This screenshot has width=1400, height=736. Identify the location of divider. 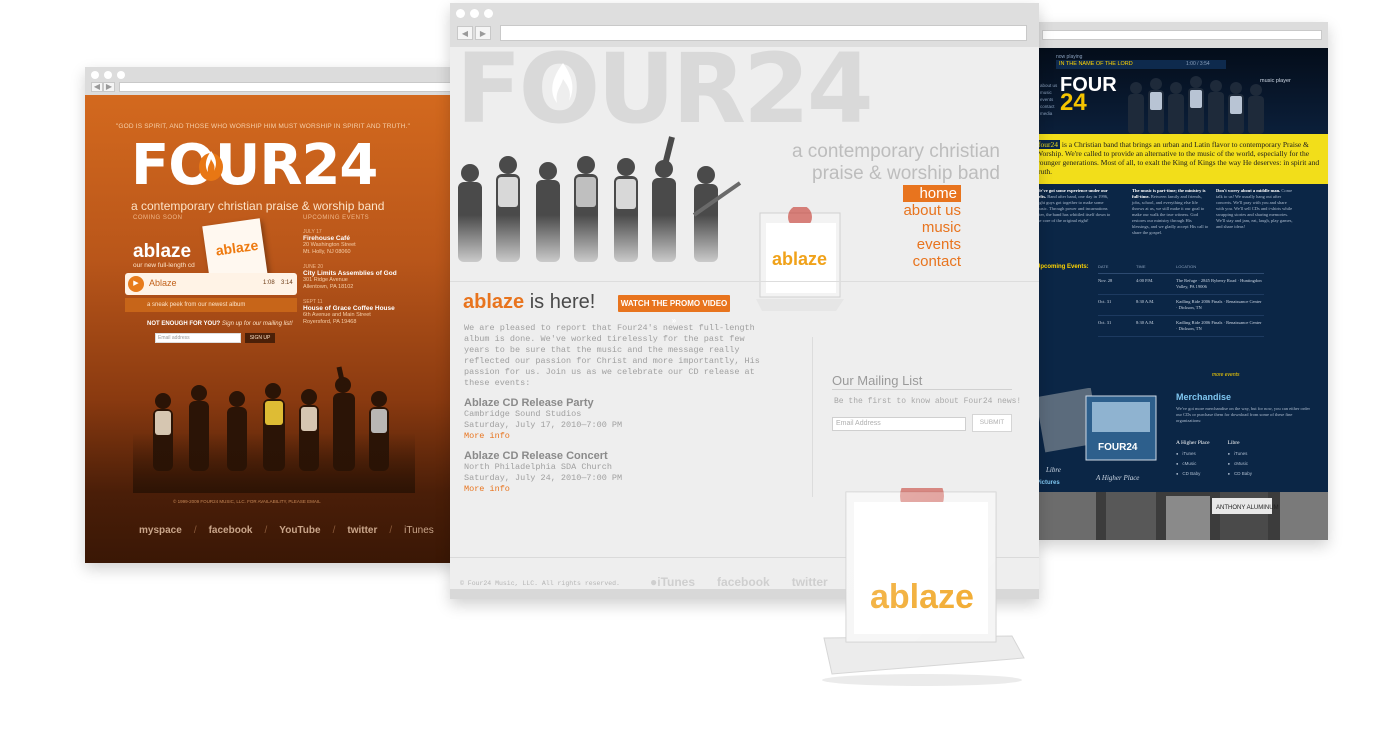
(744, 281).